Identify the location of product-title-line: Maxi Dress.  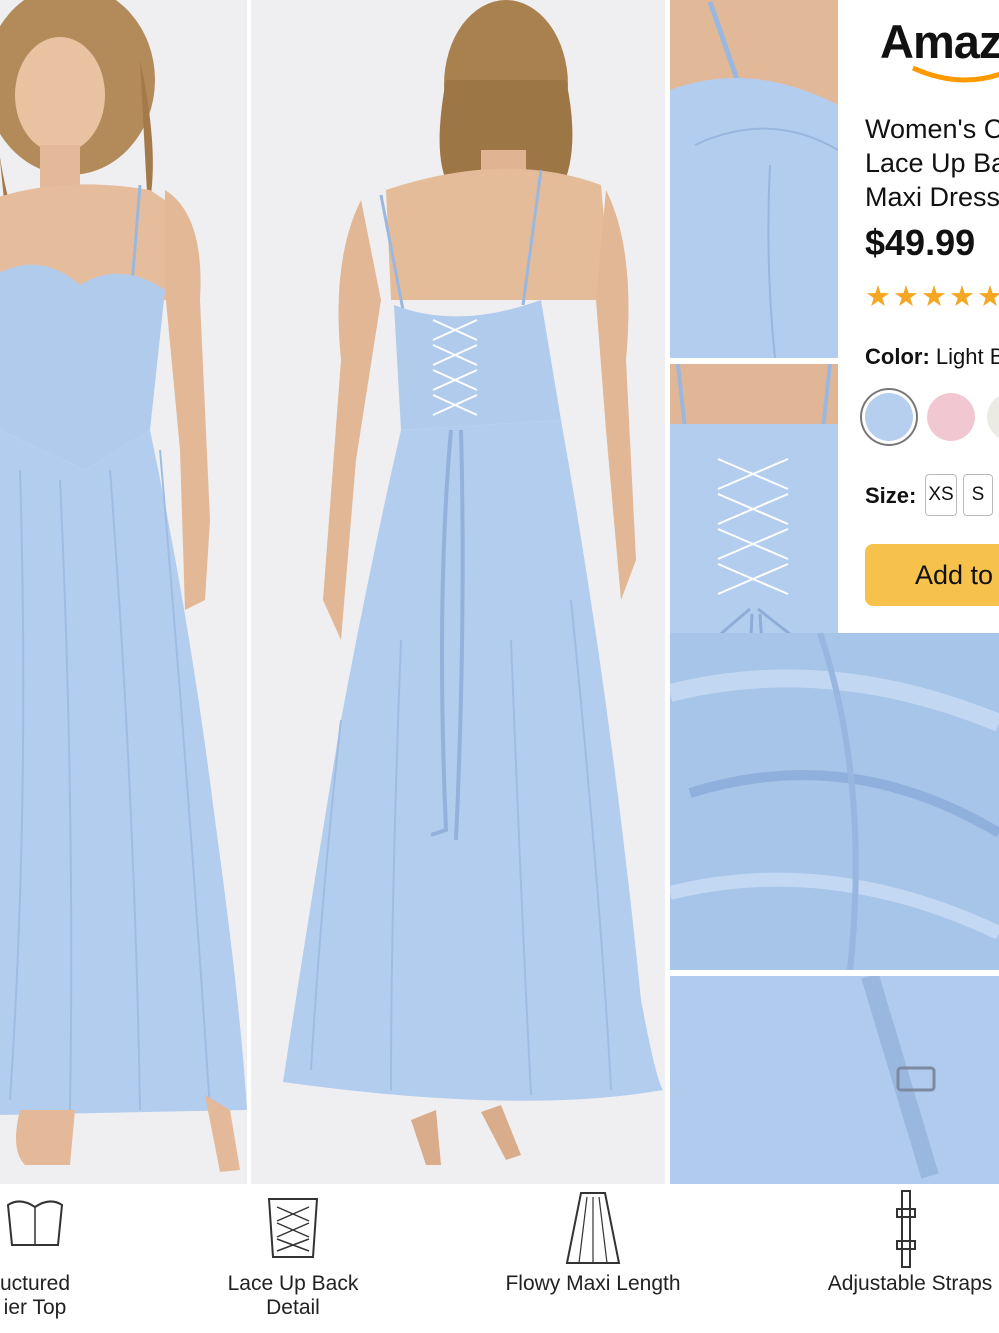
(932, 197).